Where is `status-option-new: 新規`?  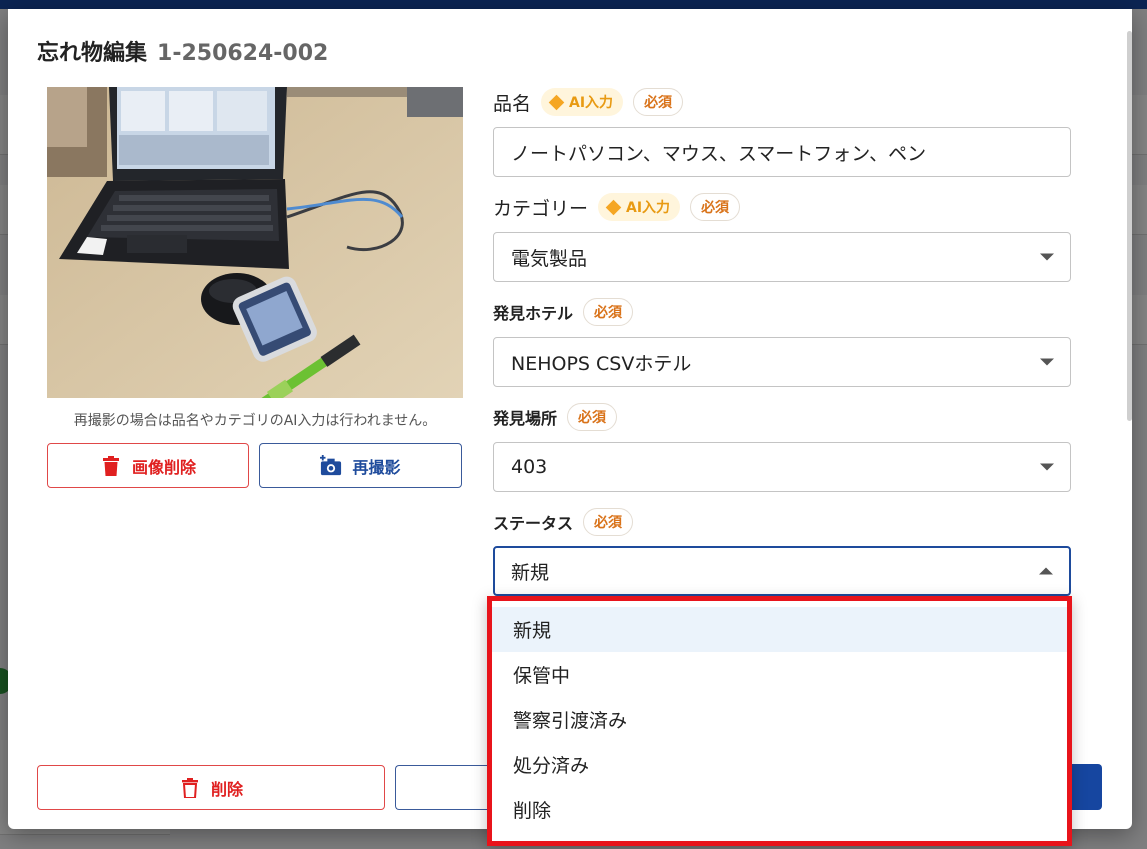
status-option-new: 新規 is located at coordinates (779, 629).